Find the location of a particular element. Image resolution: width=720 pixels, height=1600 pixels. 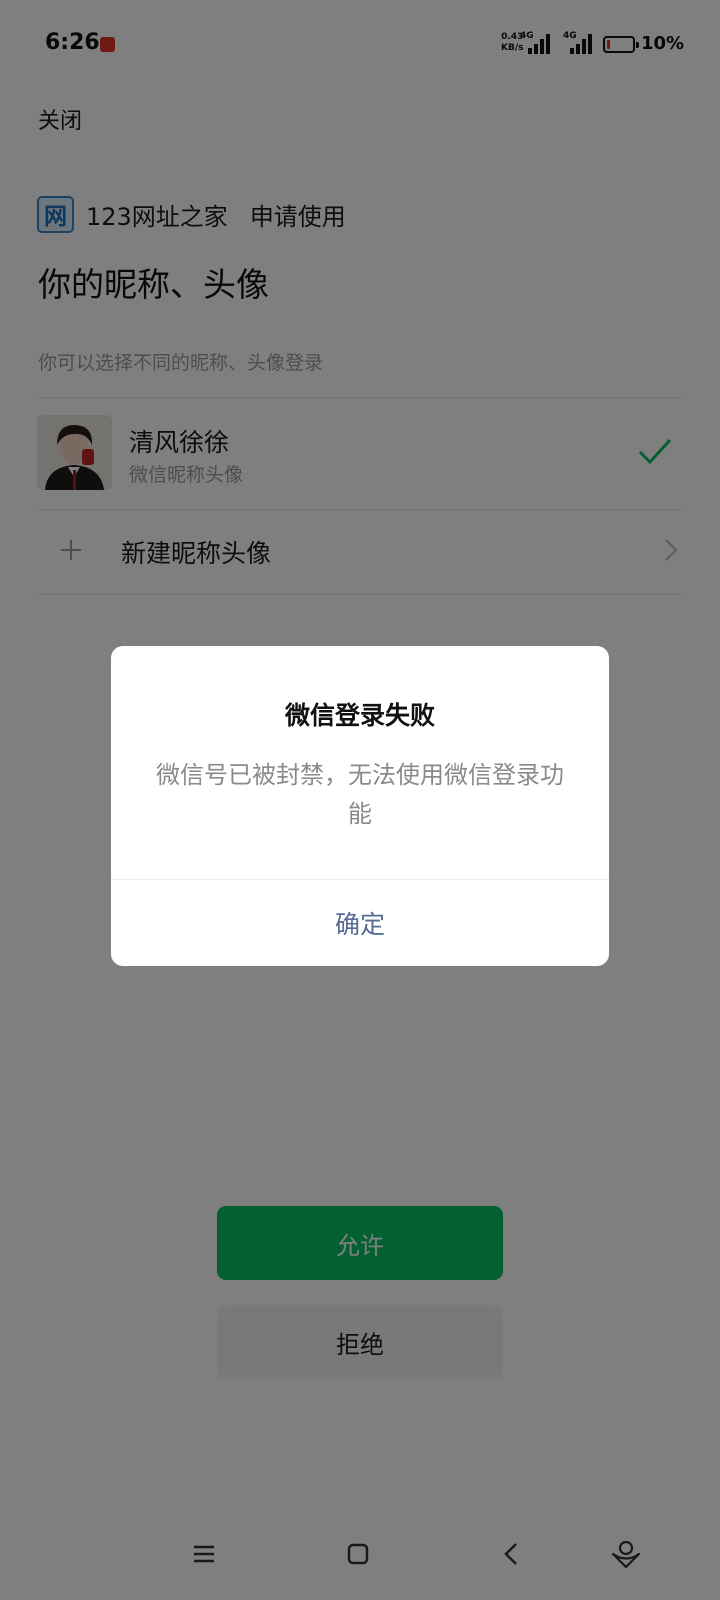

confirm-button: 确定 is located at coordinates (360, 923).